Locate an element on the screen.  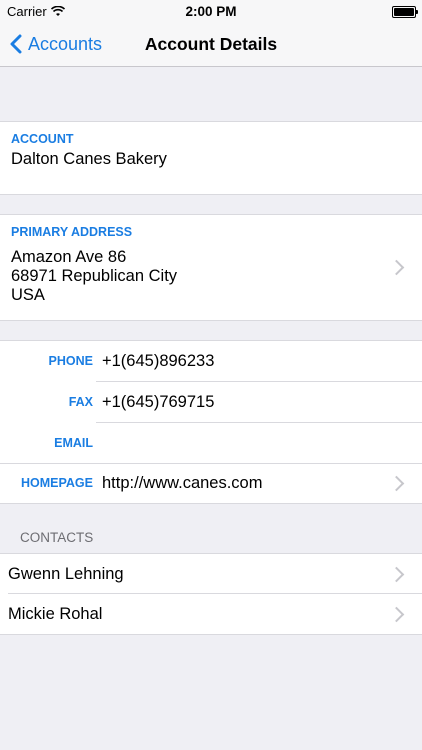
address-line-1: Amazon Ave 86 is located at coordinates (69, 257).